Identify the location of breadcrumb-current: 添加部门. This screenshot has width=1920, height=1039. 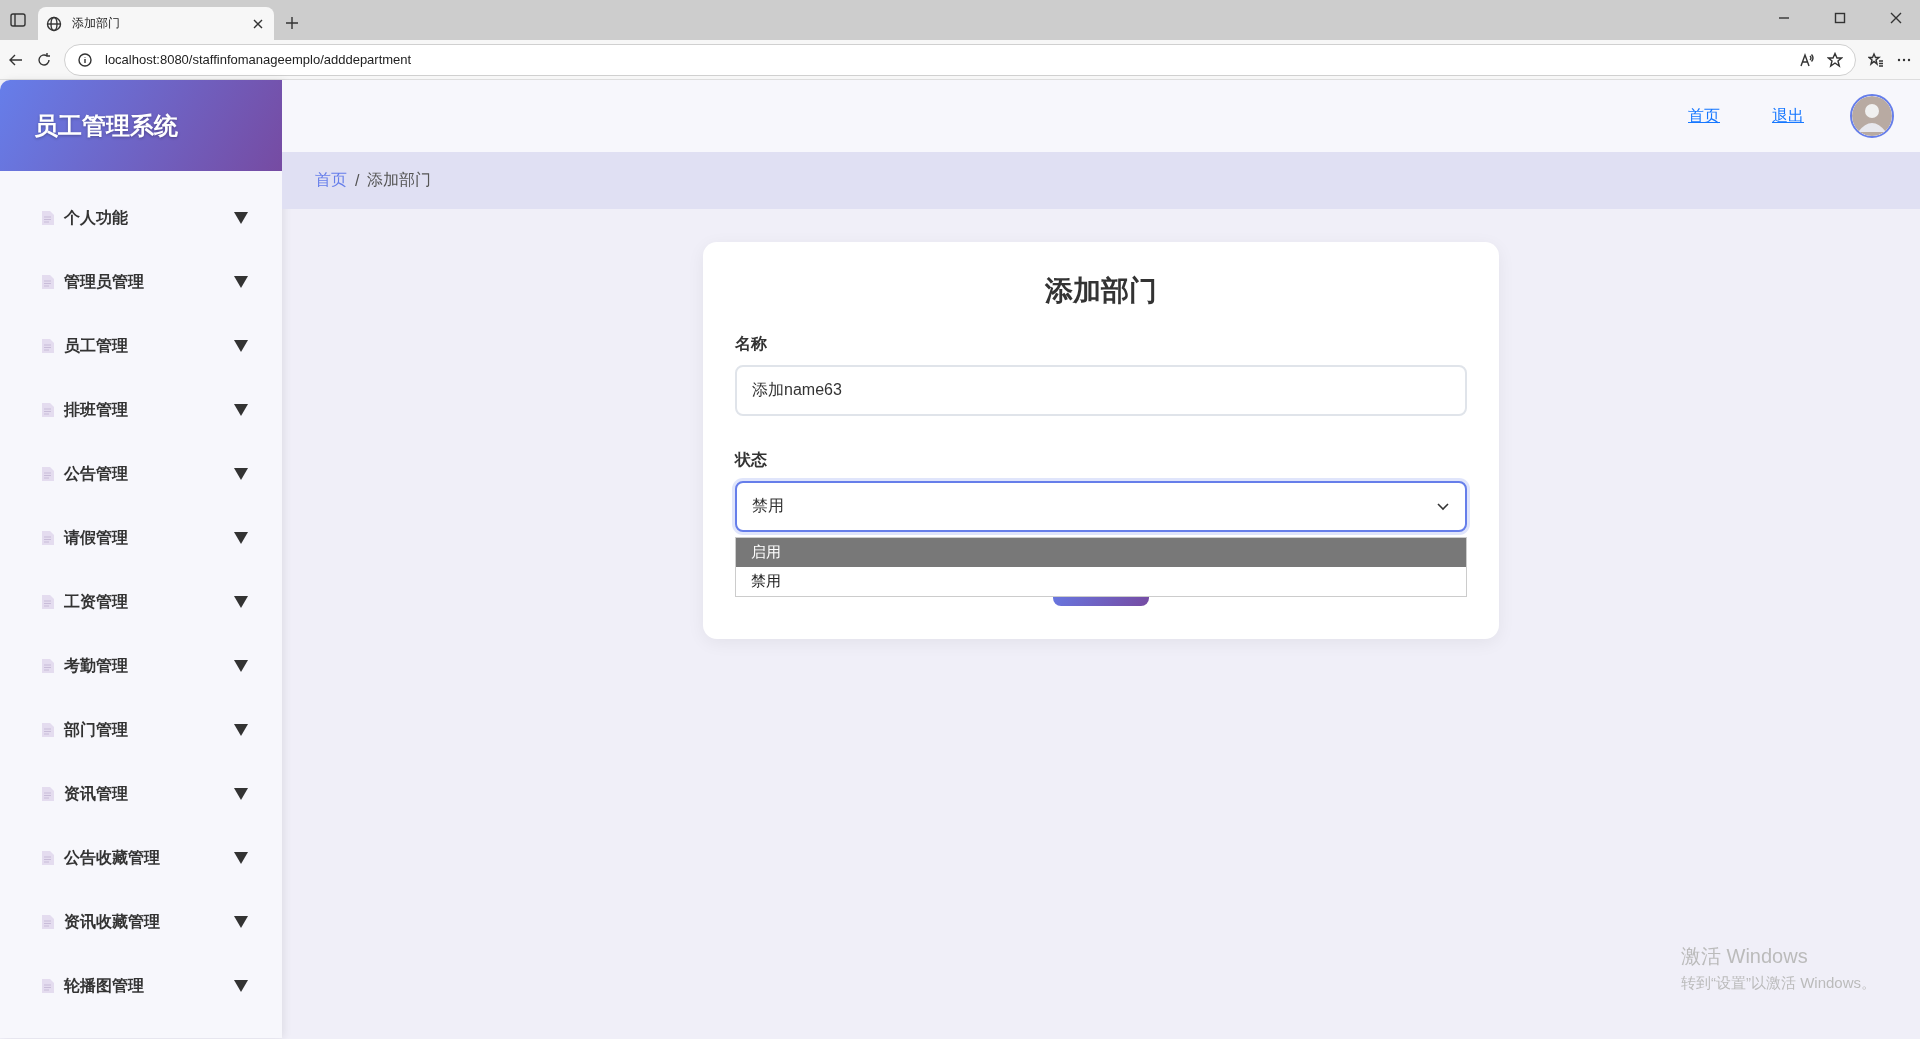
(399, 180).